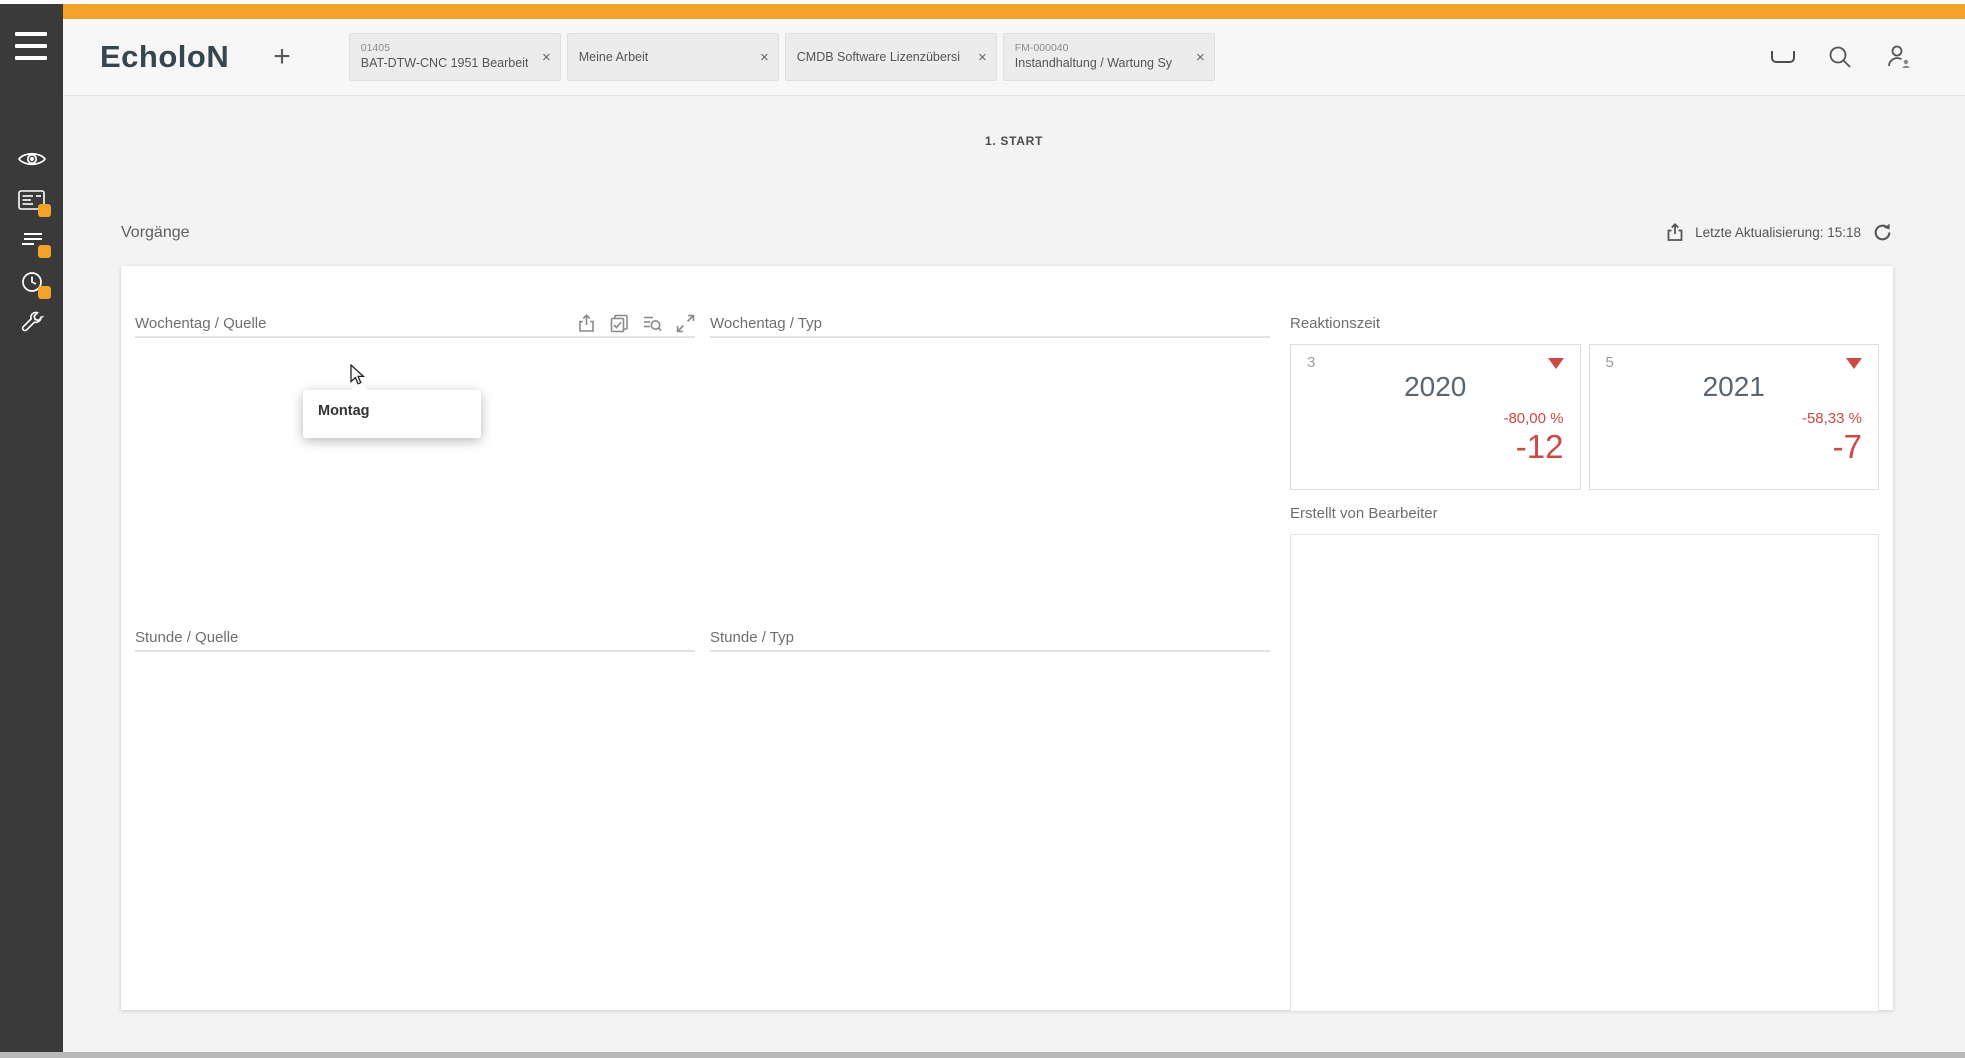 The height and width of the screenshot is (1058, 1965). Describe the element at coordinates (1007, 283) in the screenshot. I see `content-tabs` at that location.